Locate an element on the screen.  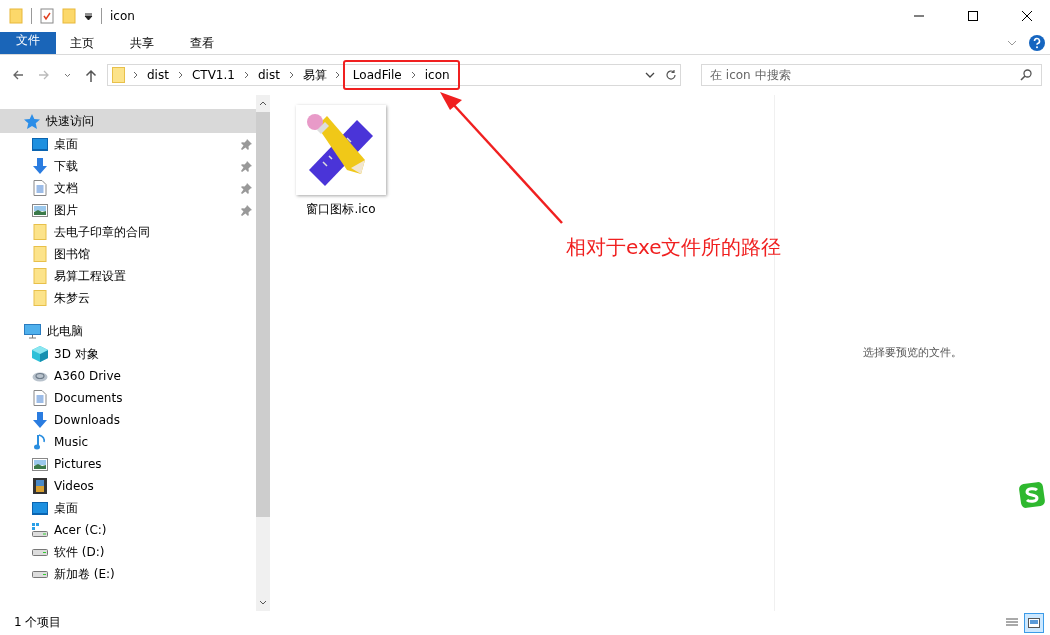
nav-label: 快速访问 is located at coordinates (70, 121).